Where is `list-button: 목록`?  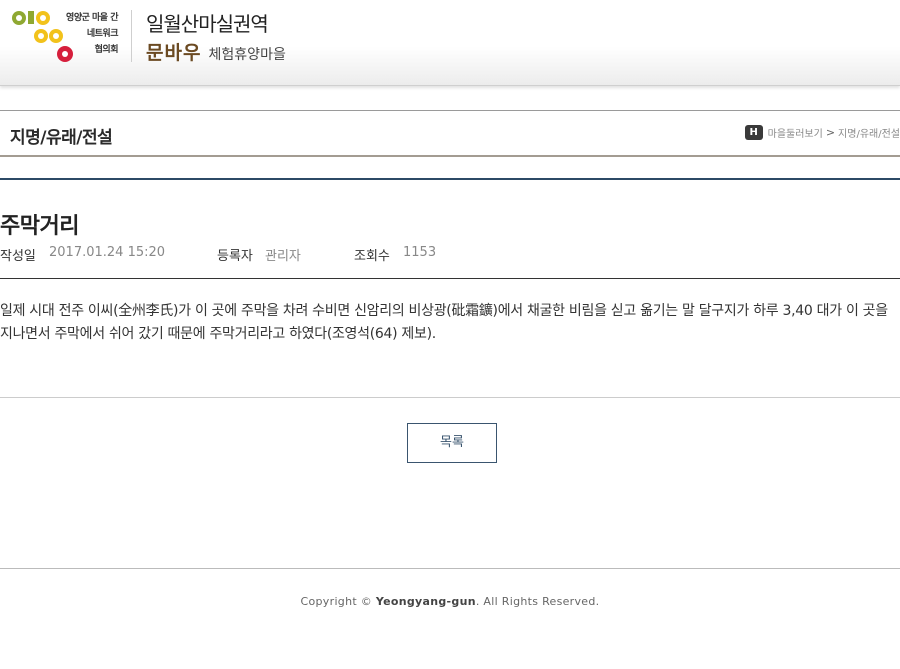
list-button: 목록 is located at coordinates (452, 443).